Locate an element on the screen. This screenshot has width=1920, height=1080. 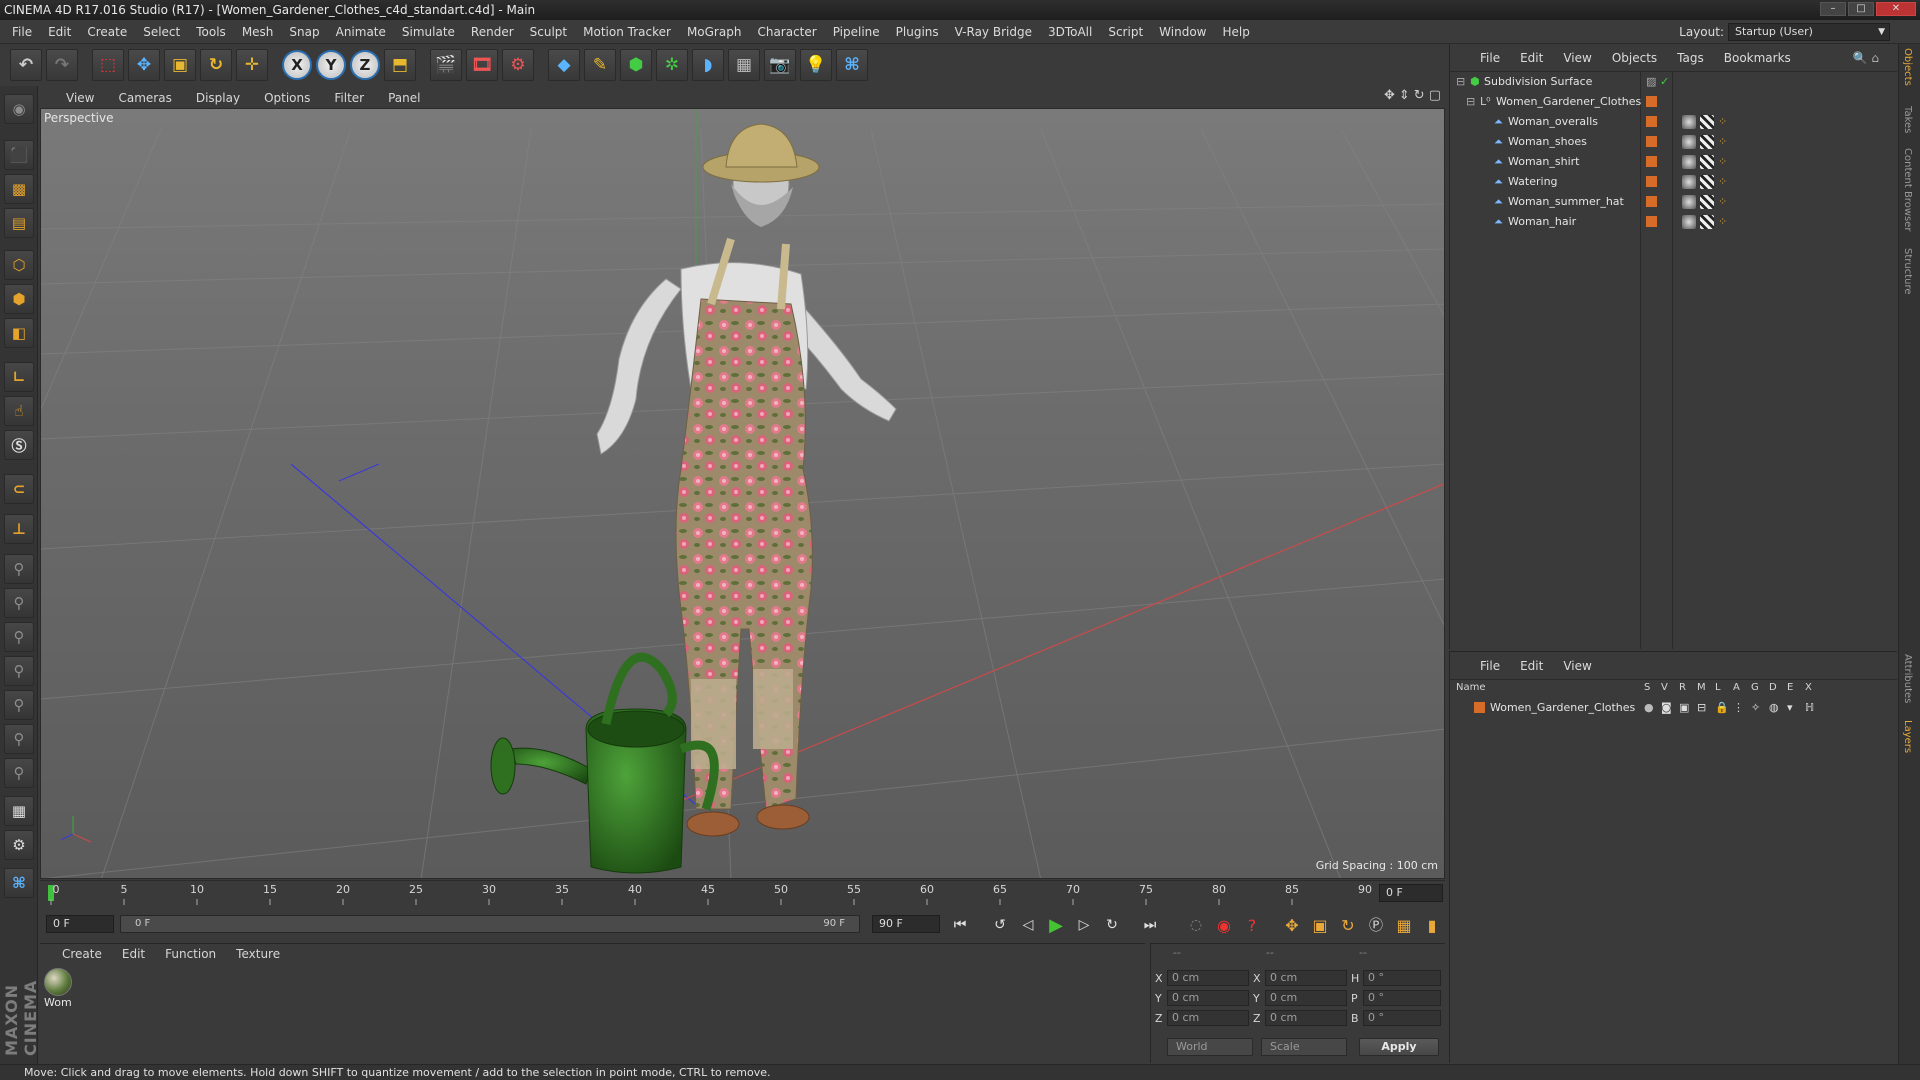
python-icon: ⌘ is located at coordinates (852, 65).